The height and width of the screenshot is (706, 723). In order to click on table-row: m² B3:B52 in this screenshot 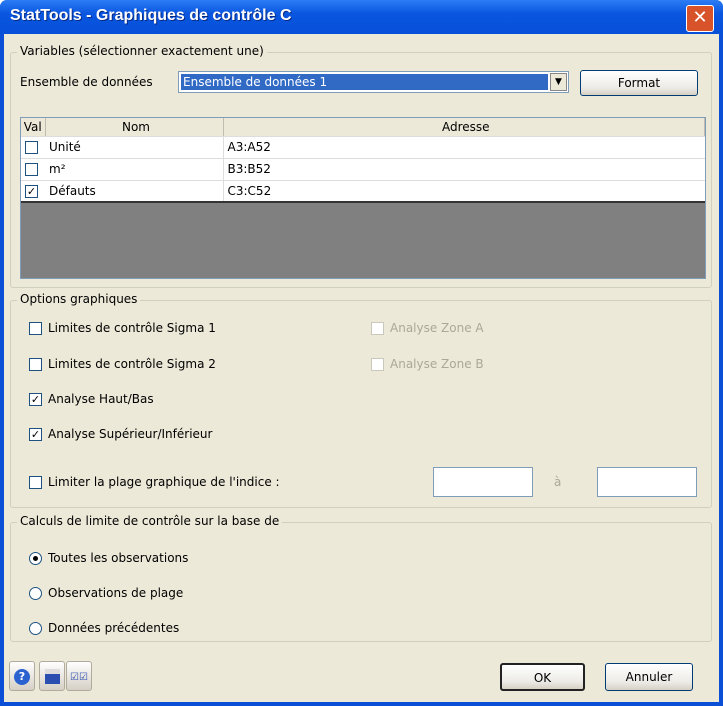, I will do `click(363, 169)`.